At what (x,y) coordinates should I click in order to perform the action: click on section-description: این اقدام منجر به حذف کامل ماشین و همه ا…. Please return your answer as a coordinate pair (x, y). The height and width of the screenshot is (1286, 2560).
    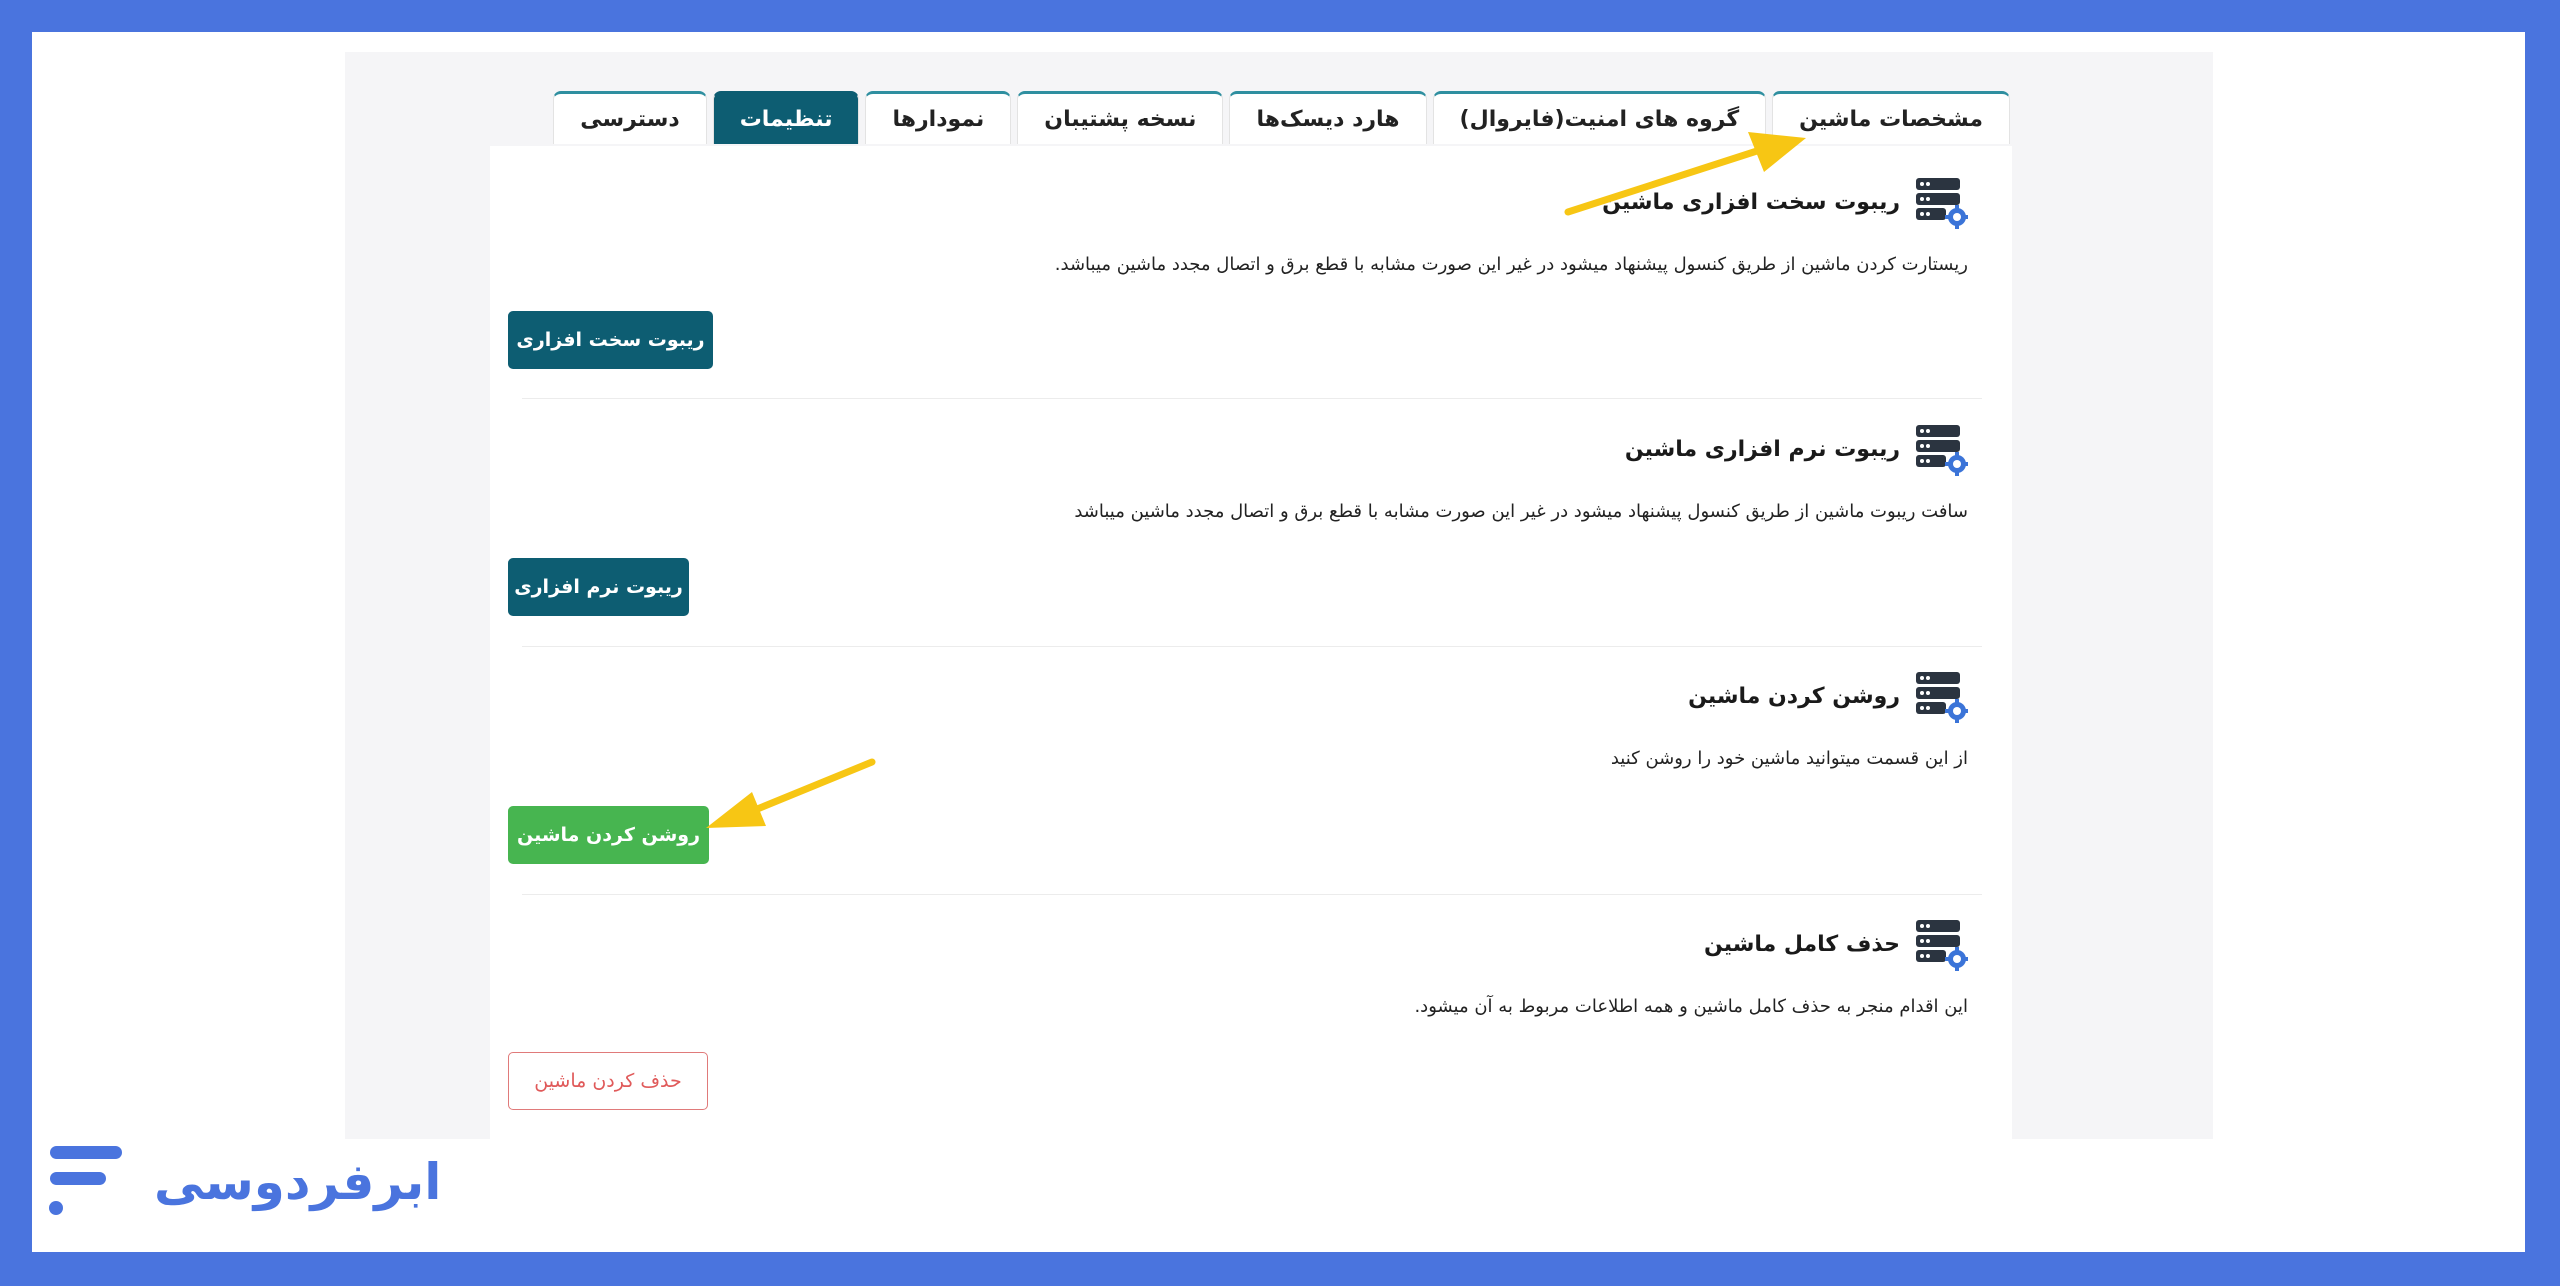
    Looking at the image, I should click on (1691, 1006).